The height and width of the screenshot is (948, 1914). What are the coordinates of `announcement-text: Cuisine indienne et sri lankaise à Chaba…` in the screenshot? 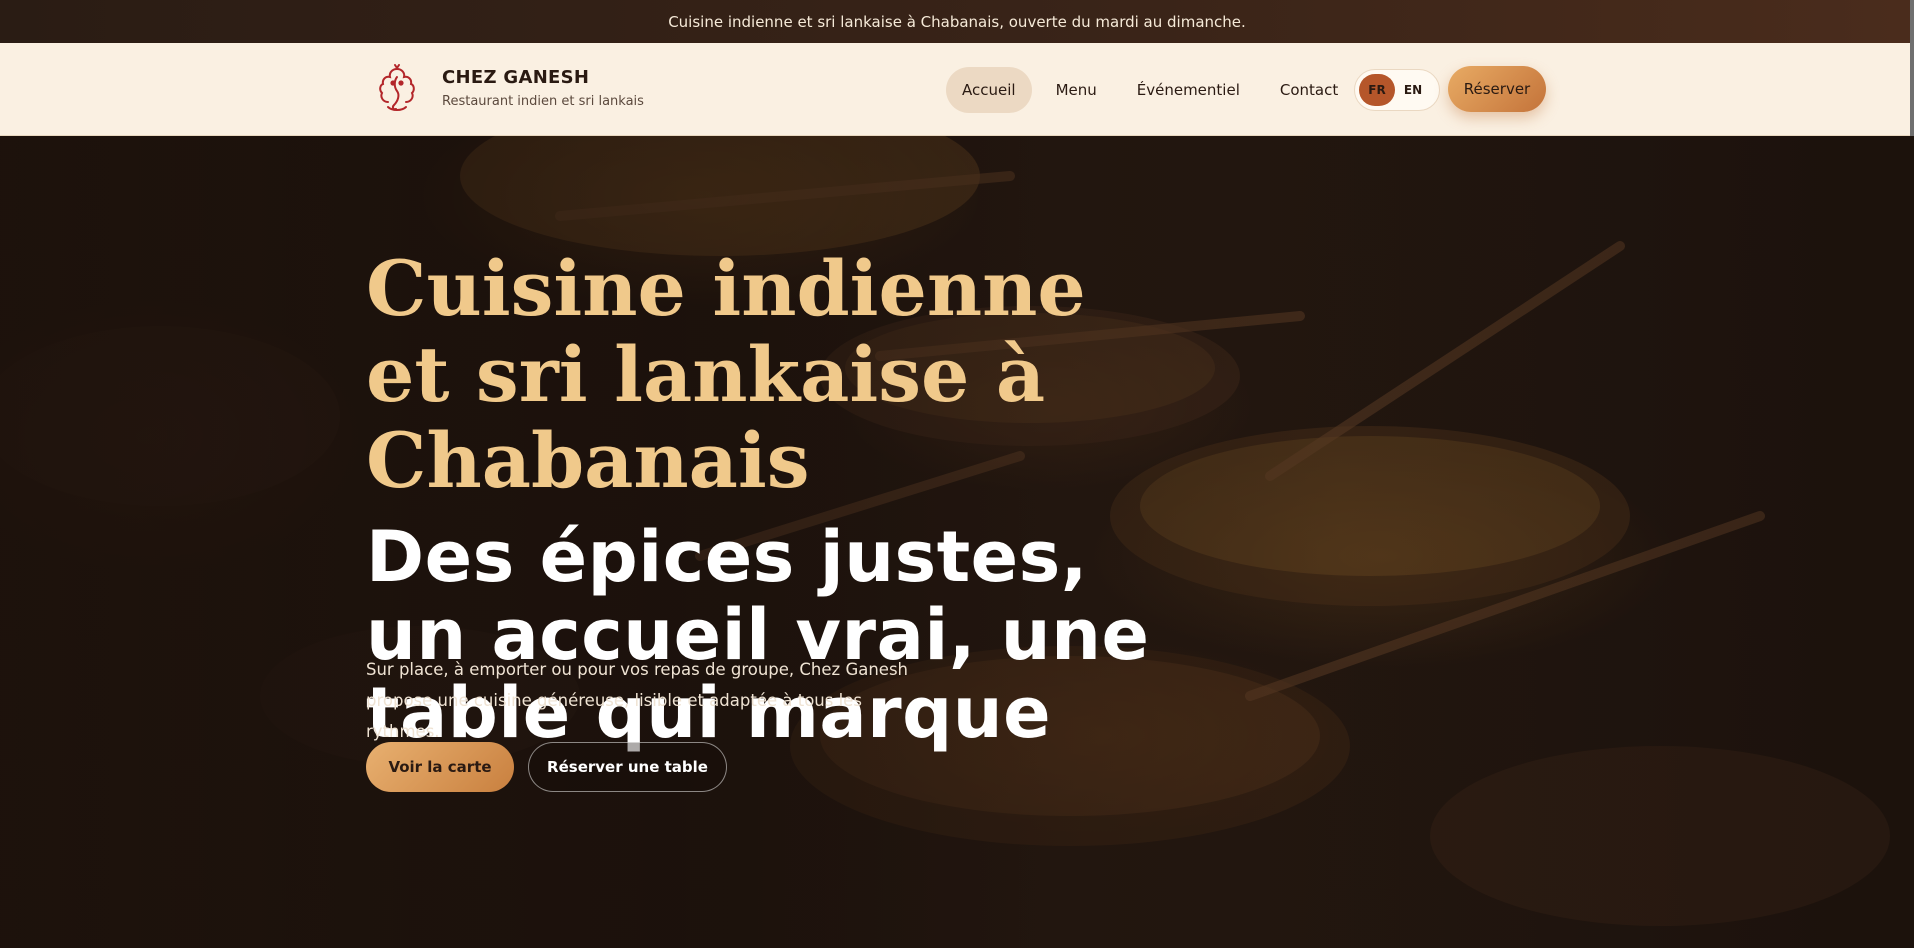 It's located at (957, 21).